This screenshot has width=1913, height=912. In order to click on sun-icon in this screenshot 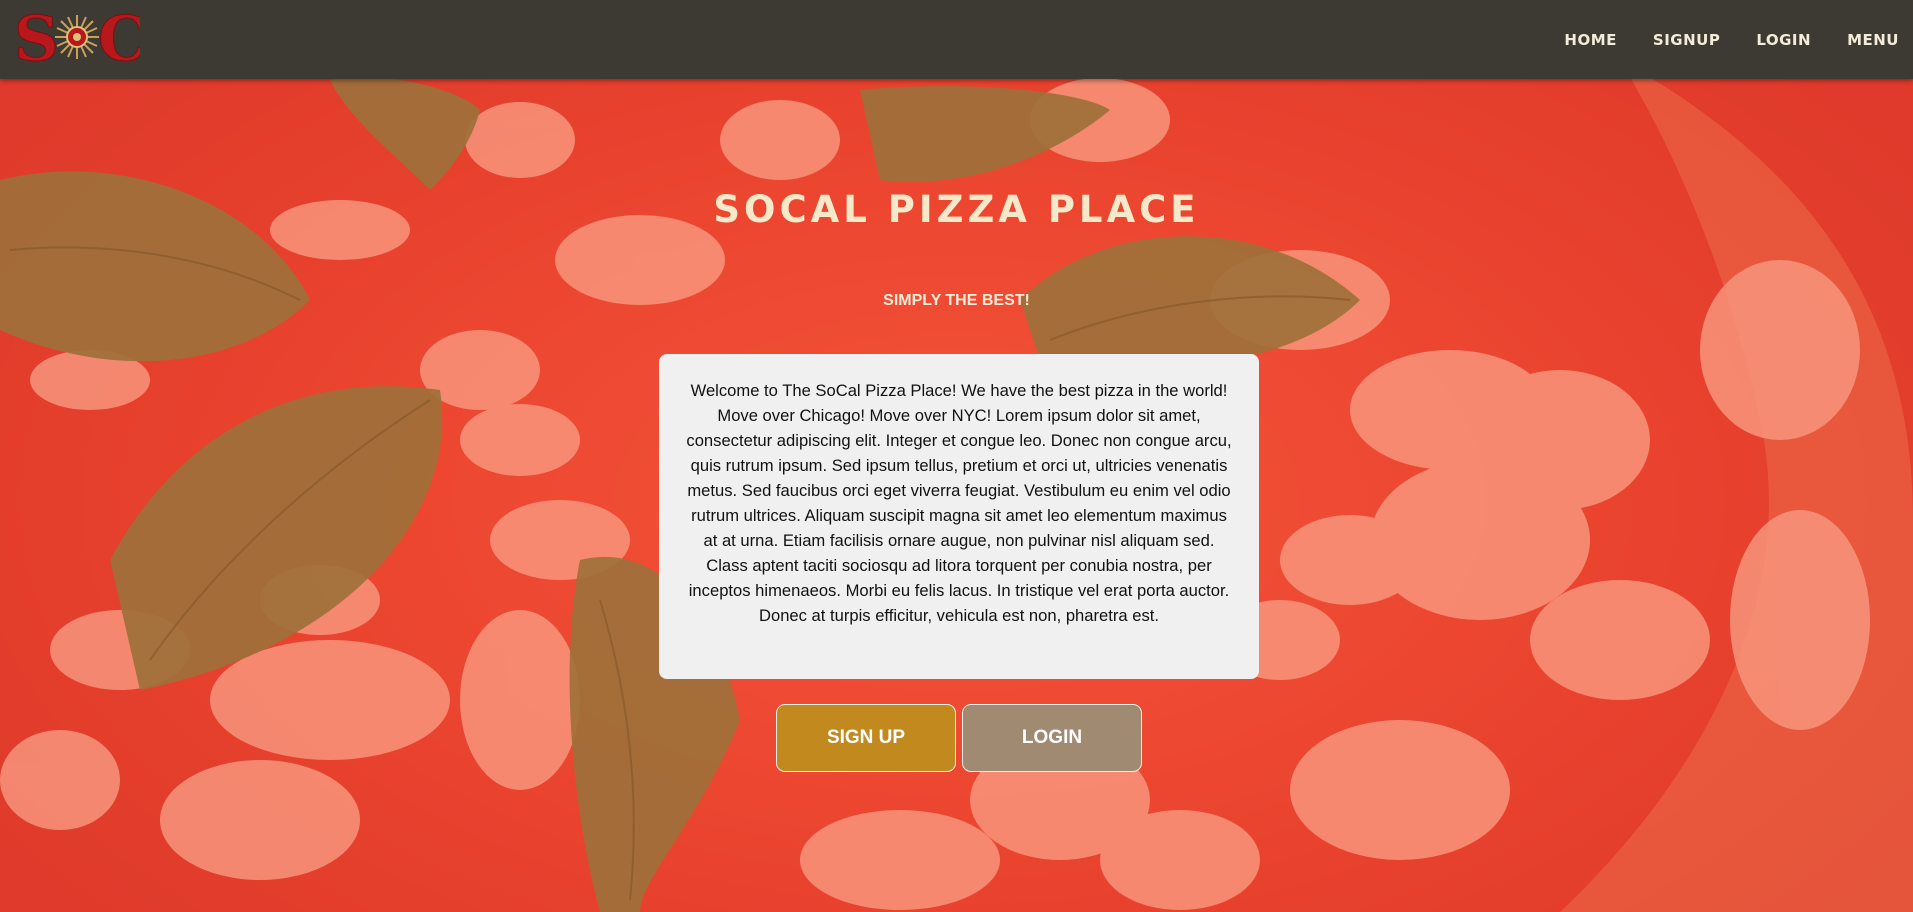, I will do `click(77, 37)`.